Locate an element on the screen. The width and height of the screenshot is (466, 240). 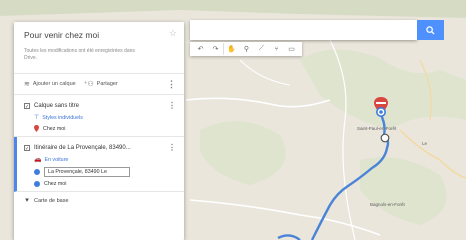
search-input is located at coordinates (296, 31).